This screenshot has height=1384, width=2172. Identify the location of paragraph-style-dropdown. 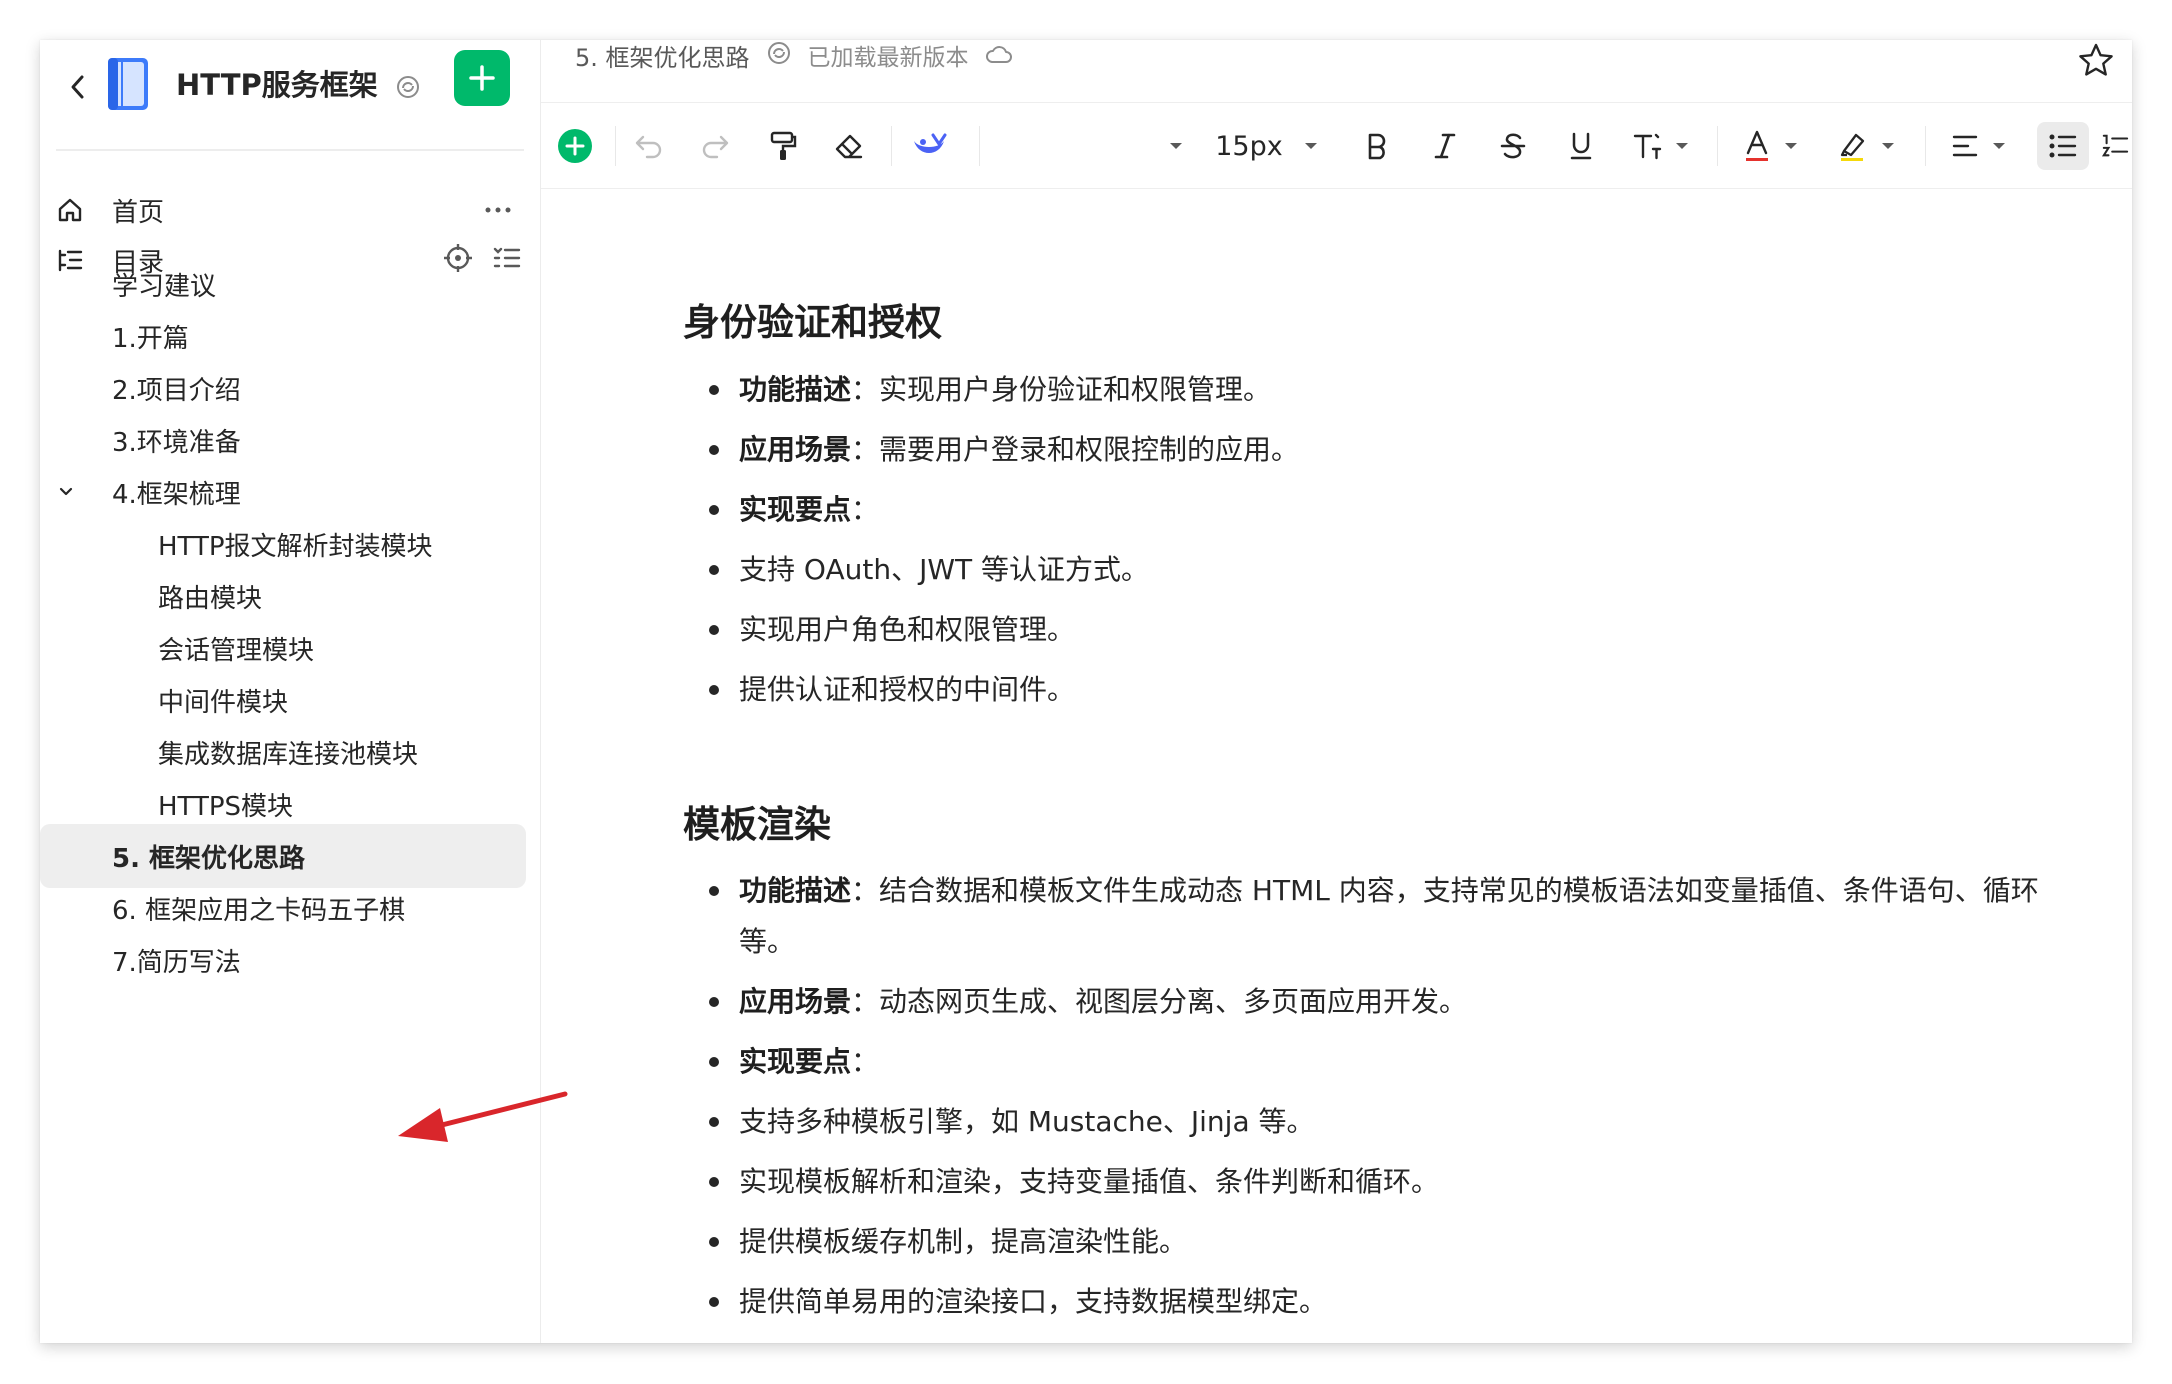
(1176, 146).